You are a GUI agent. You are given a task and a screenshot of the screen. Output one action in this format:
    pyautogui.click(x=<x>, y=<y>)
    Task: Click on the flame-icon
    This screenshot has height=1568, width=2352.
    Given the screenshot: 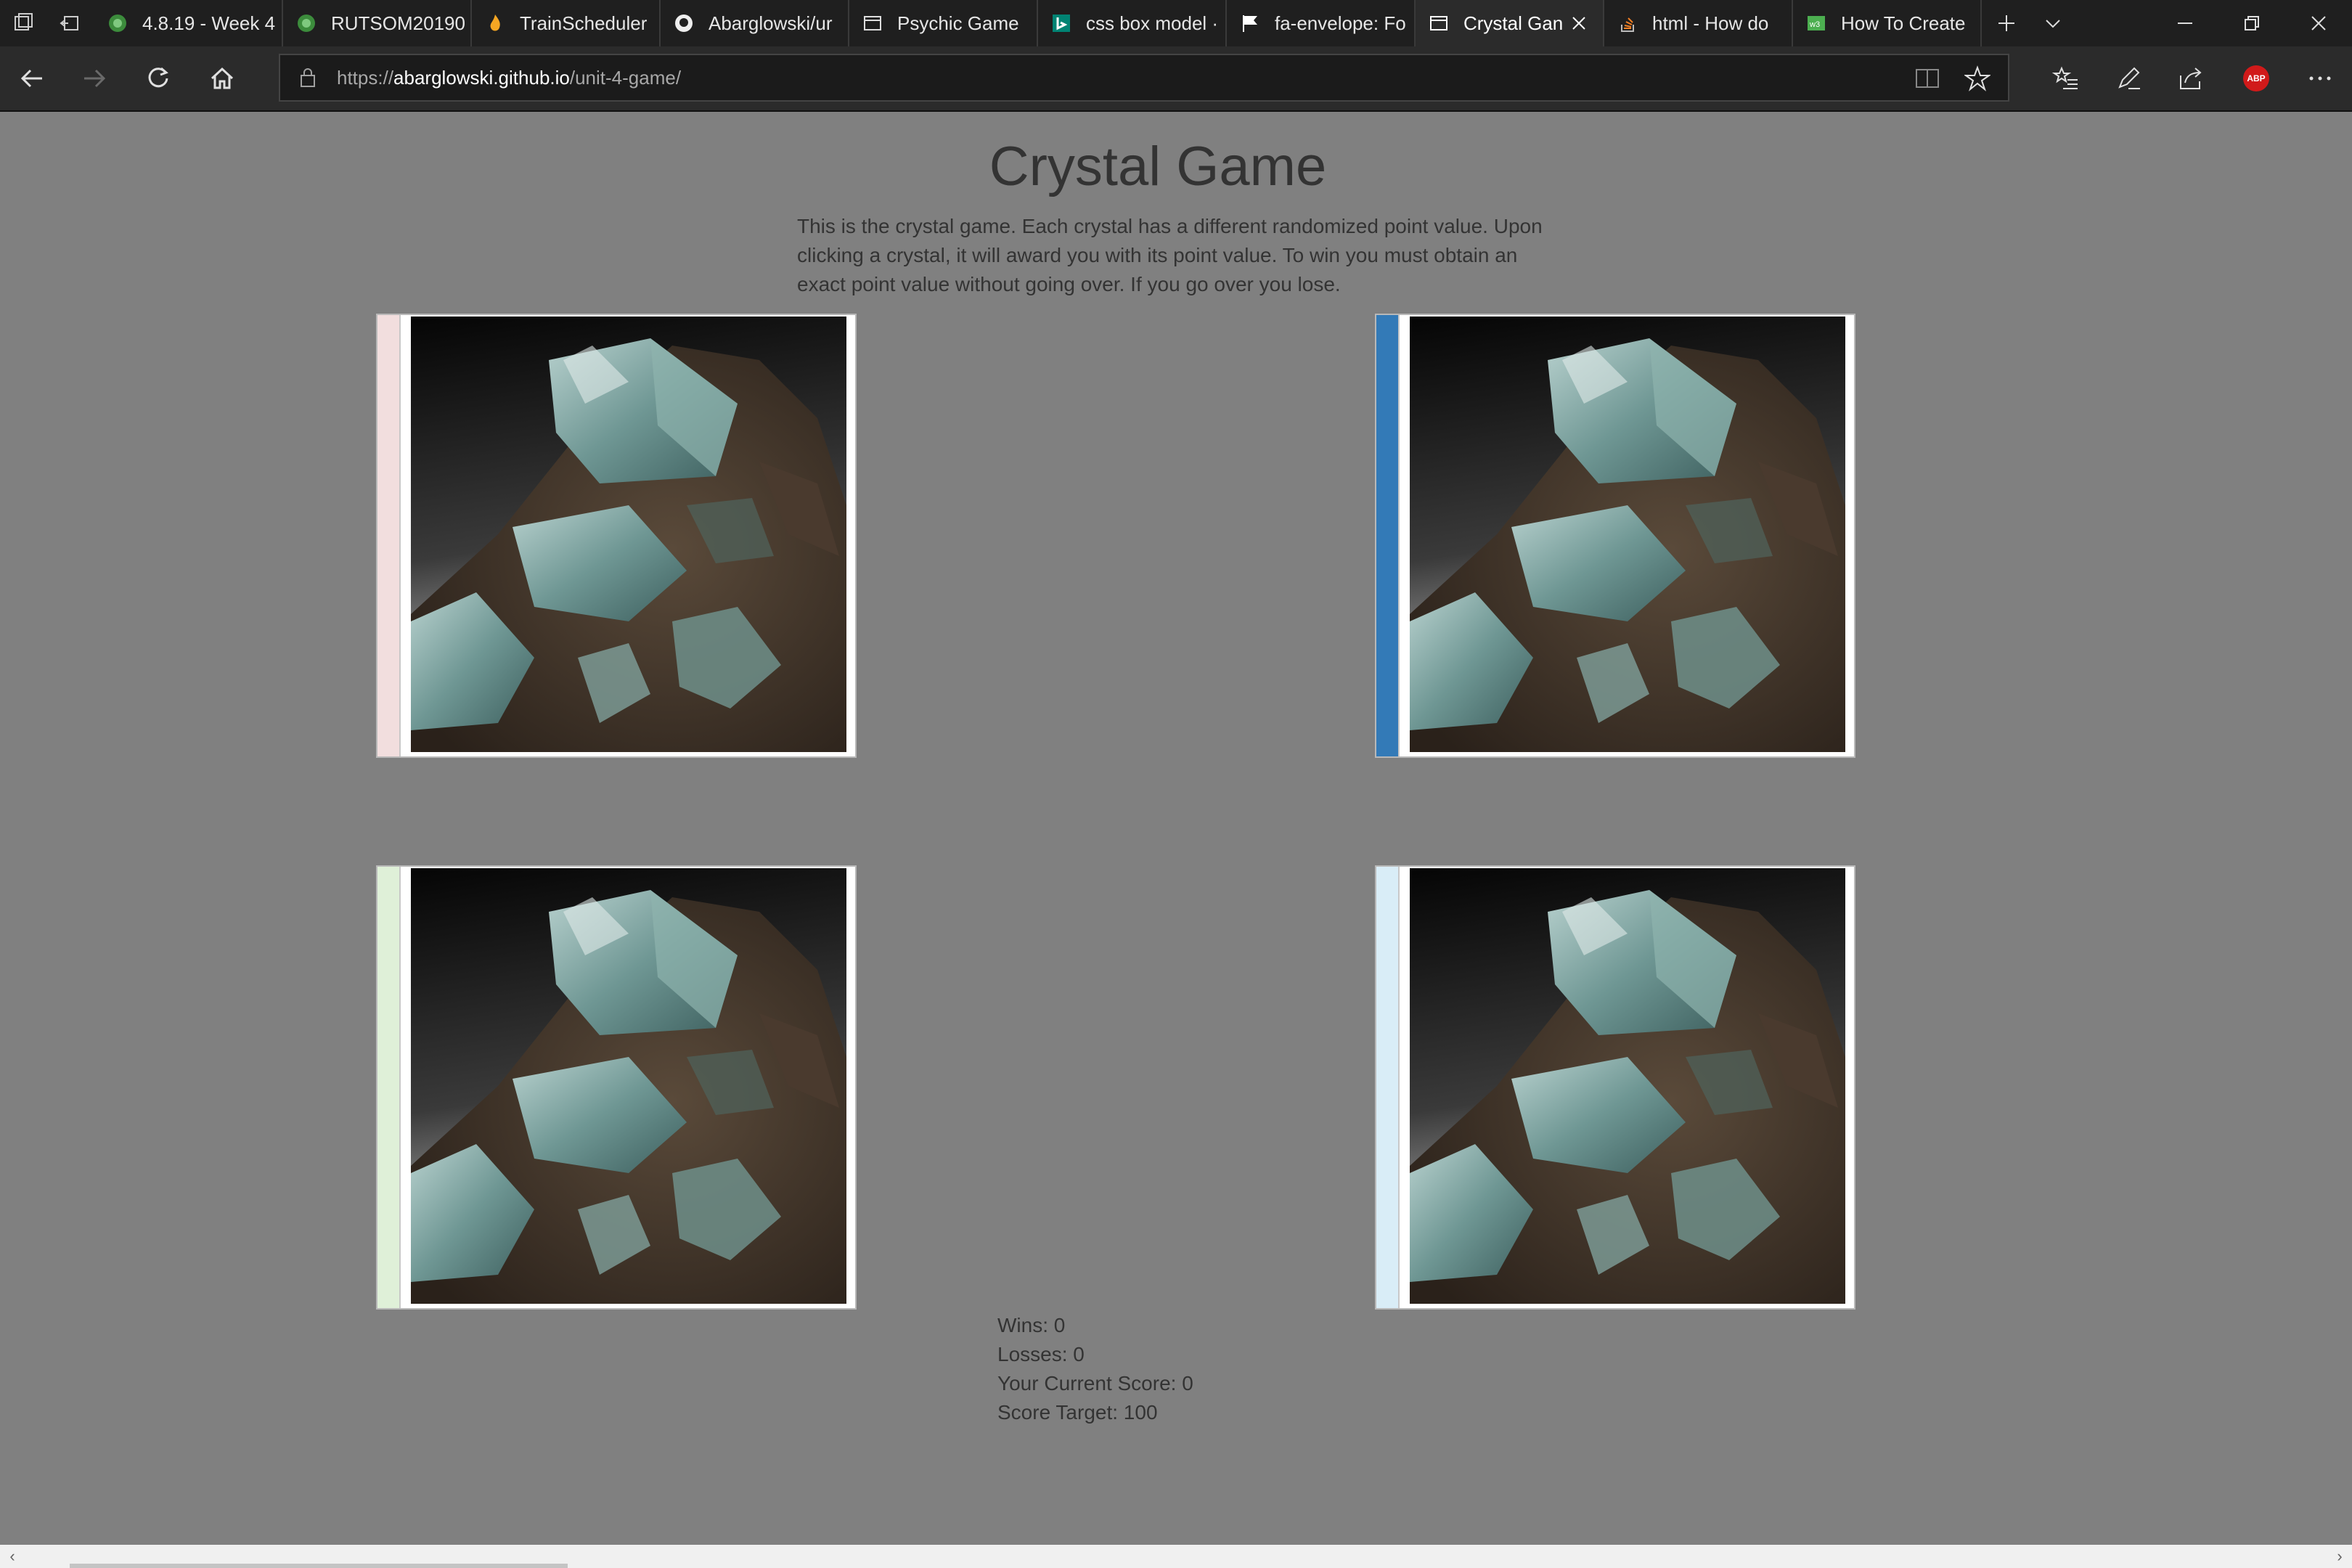 What is the action you would take?
    pyautogui.click(x=495, y=23)
    